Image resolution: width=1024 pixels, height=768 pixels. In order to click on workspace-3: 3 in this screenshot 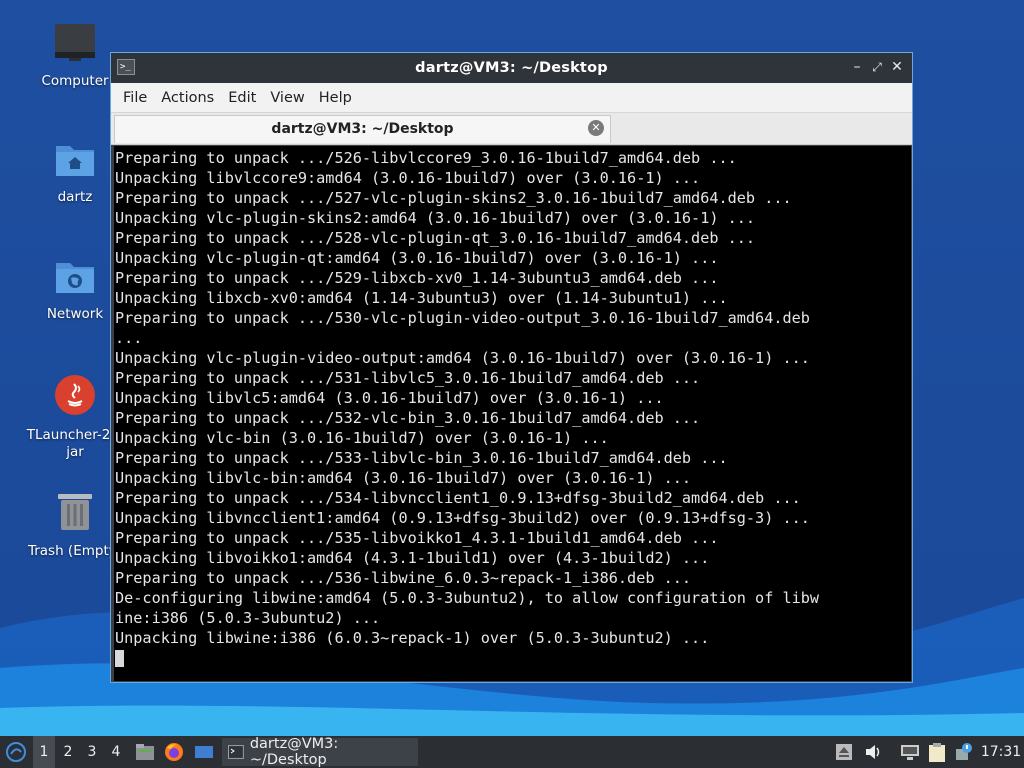, I will do `click(92, 752)`.